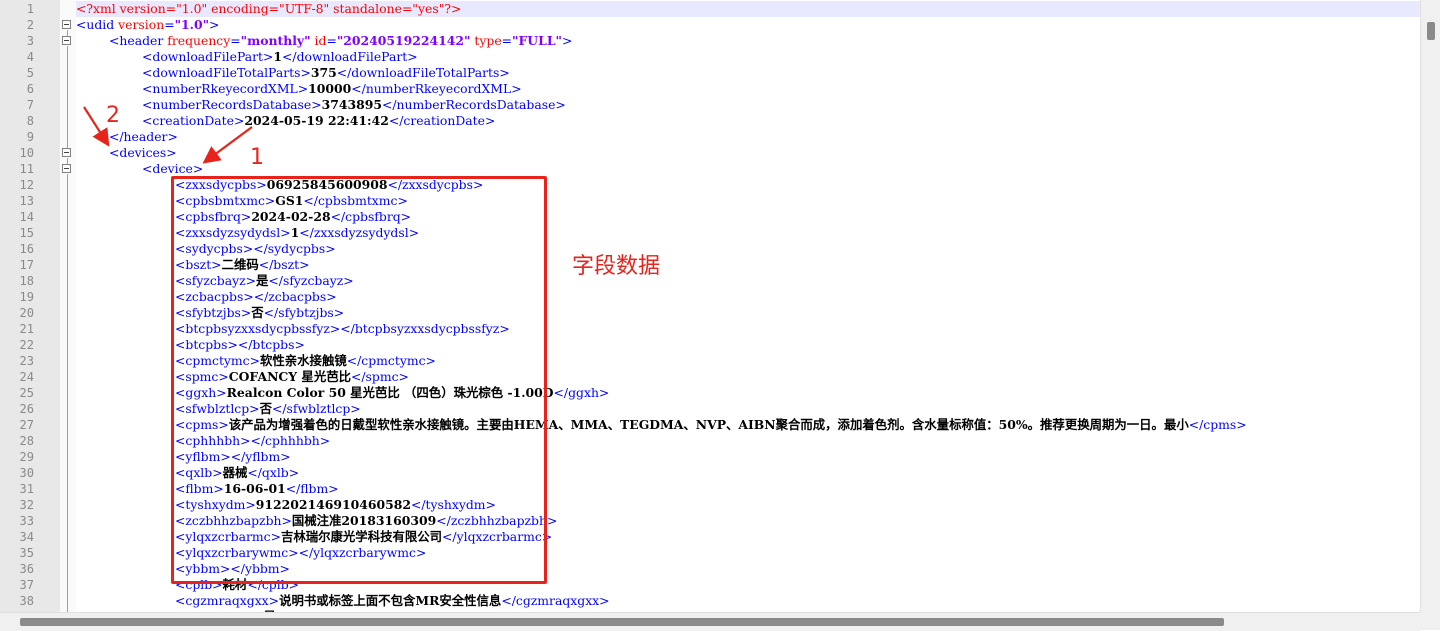 The height and width of the screenshot is (631, 1440). Describe the element at coordinates (30, 105) in the screenshot. I see `line-number: 7` at that location.